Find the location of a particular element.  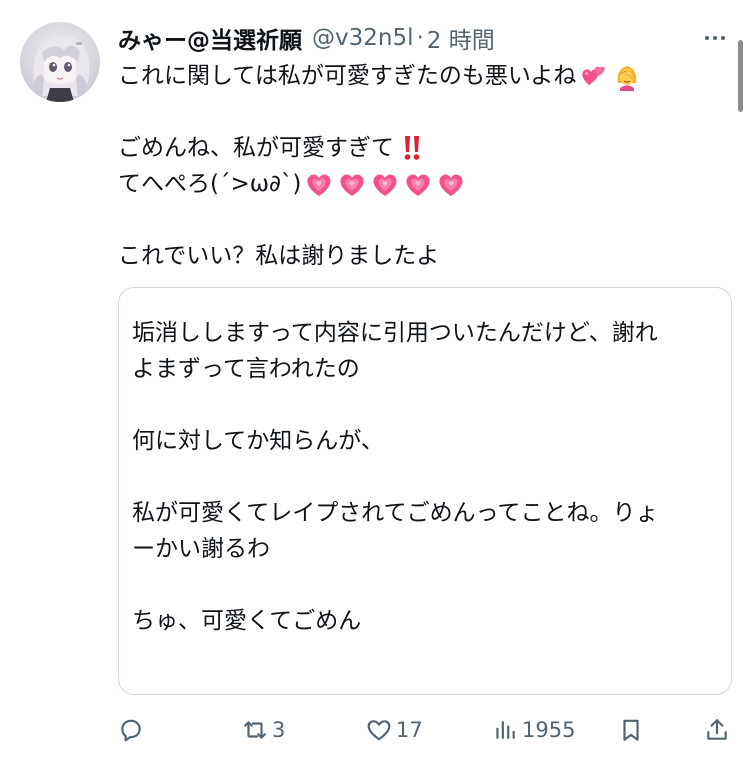

share-icon is located at coordinates (717, 729).